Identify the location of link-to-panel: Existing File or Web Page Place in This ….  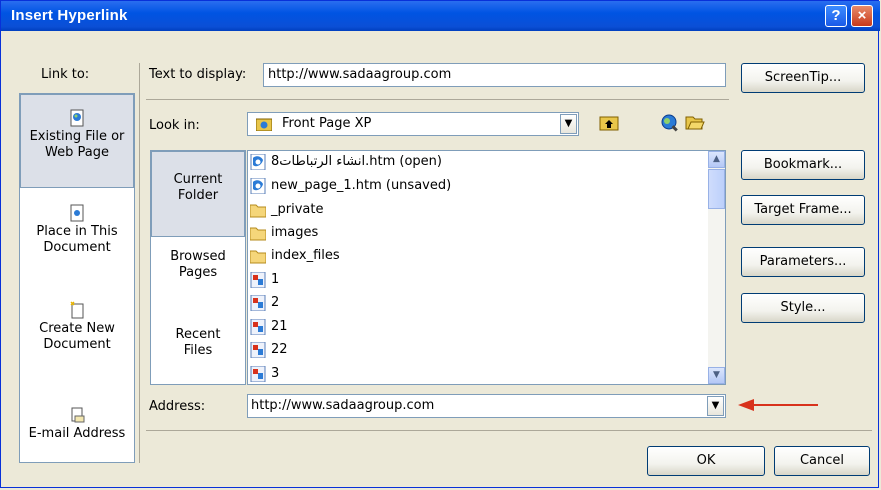
(77, 278).